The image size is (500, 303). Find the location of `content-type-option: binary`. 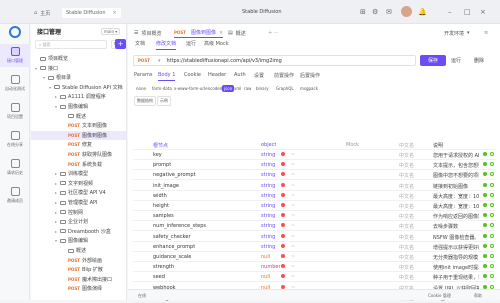

content-type-option: binary is located at coordinates (262, 88).